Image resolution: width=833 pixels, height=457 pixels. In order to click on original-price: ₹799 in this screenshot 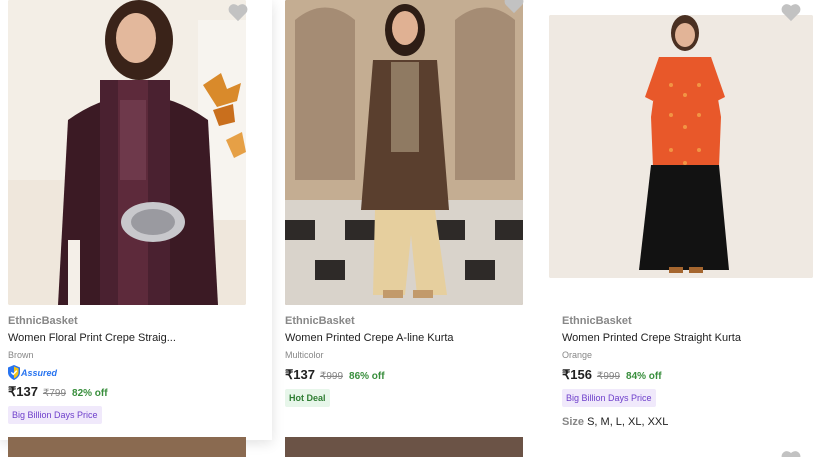, I will do `click(54, 393)`.